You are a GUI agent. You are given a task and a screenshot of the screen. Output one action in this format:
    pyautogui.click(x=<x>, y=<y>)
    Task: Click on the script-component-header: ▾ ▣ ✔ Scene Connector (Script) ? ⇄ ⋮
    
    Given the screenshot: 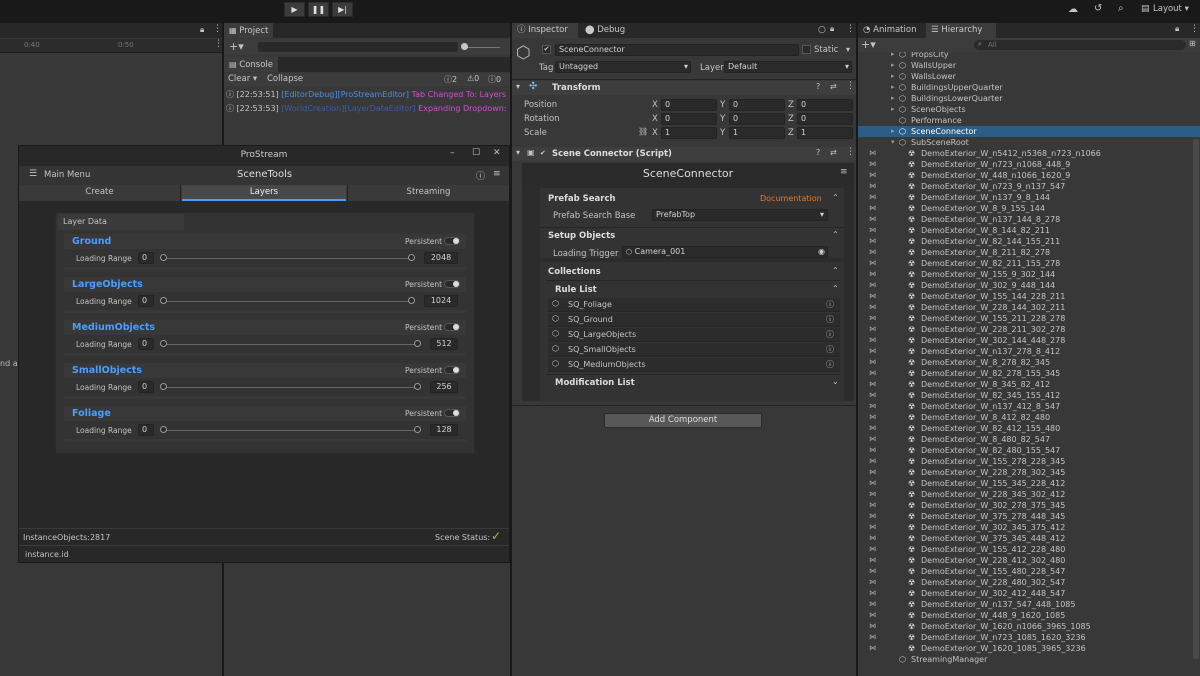 What is the action you would take?
    pyautogui.click(x=684, y=154)
    